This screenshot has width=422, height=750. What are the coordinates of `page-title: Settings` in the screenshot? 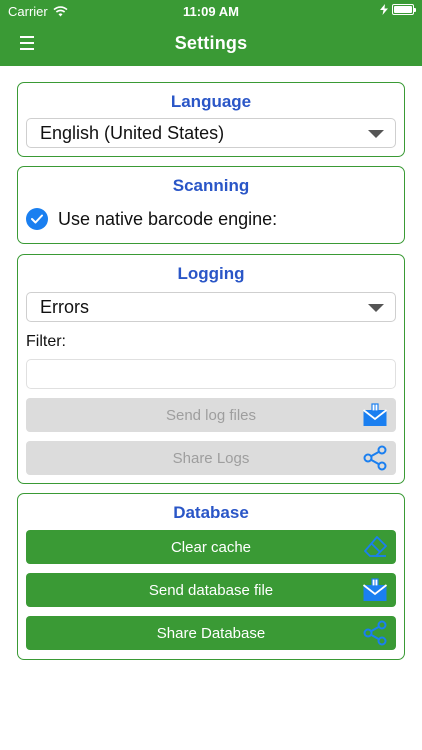 It's located at (211, 43).